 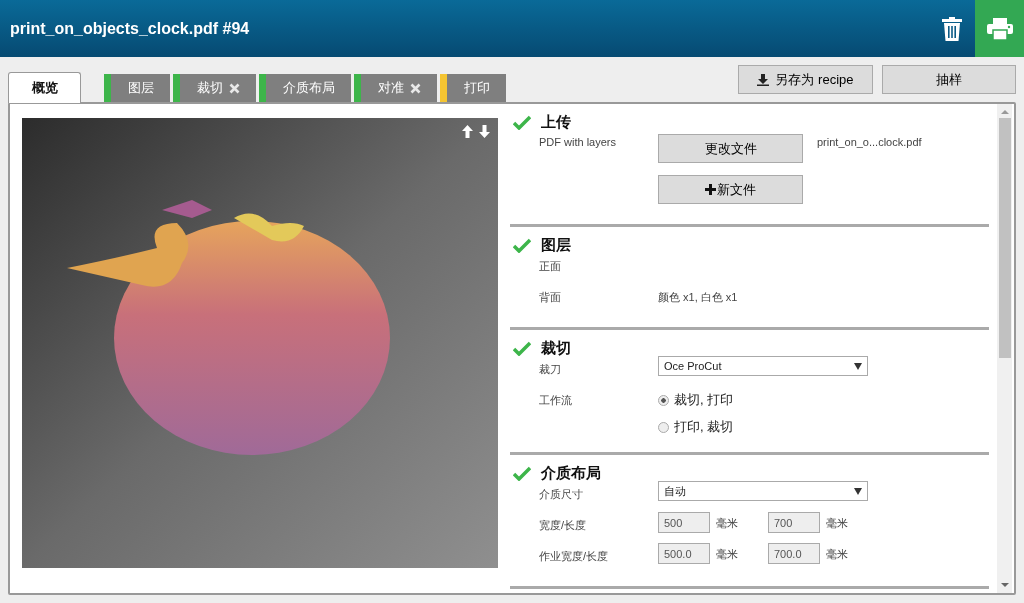 What do you see at coordinates (305, 88) in the screenshot?
I see `tab: 介质布局` at bounding box center [305, 88].